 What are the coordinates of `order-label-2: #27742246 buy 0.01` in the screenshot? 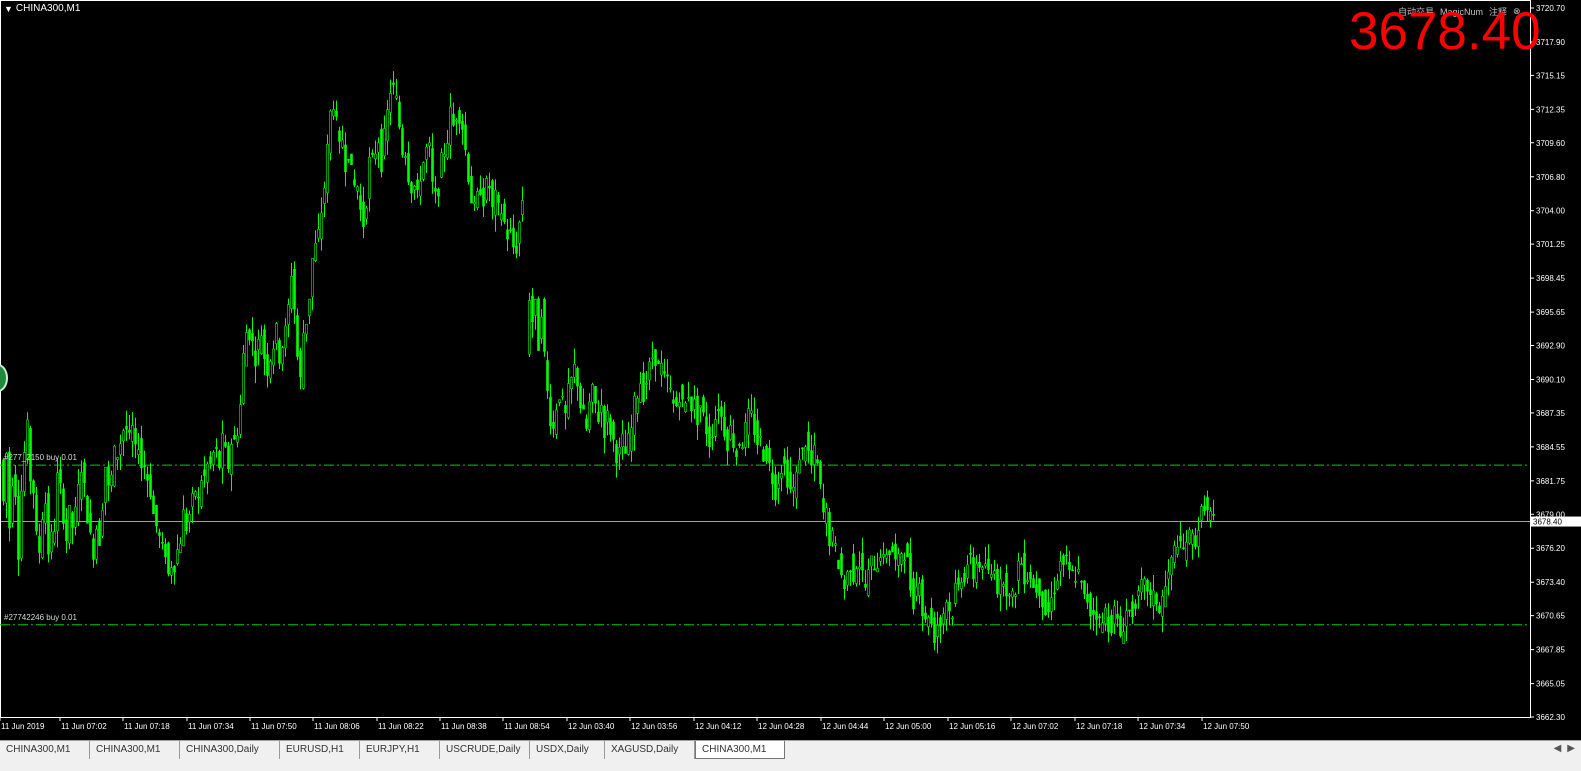 It's located at (40, 617).